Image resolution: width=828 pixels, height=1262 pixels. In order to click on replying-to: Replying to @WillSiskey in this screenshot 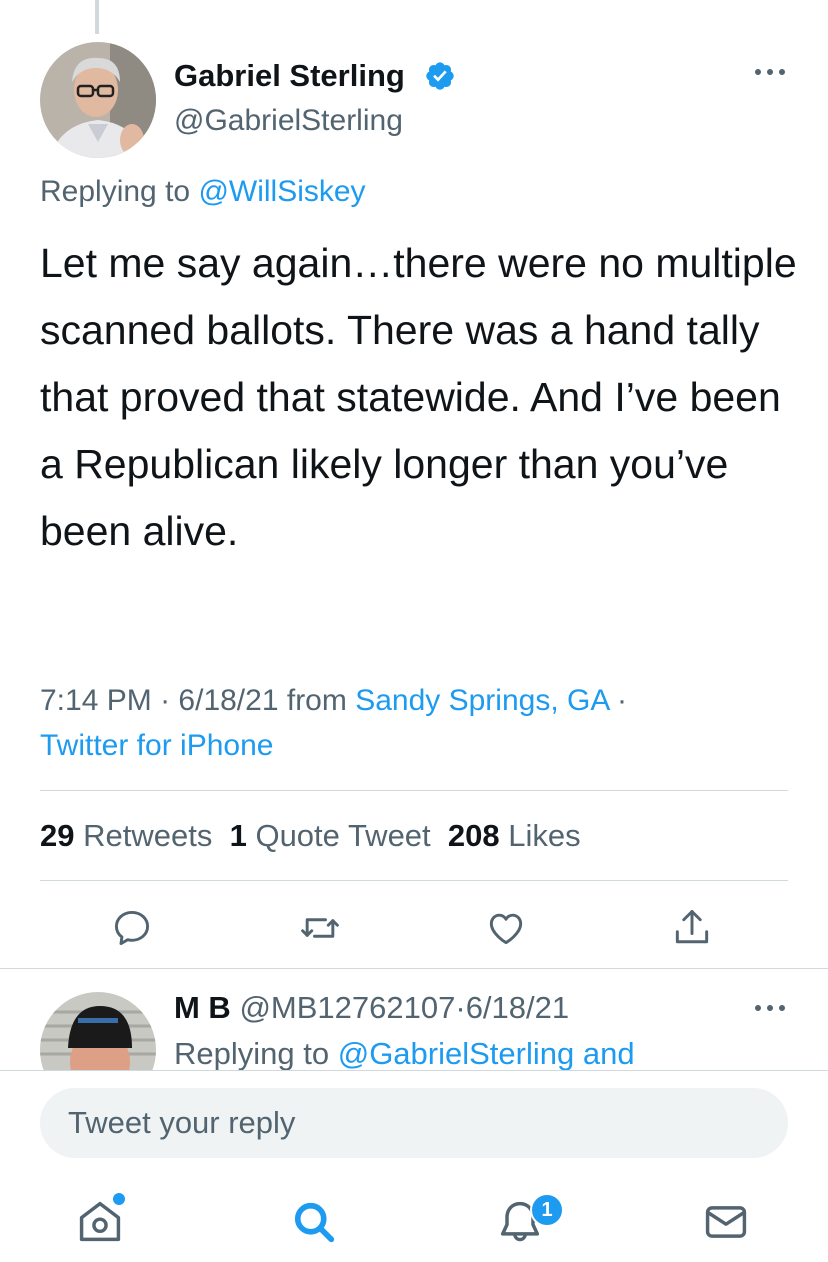, I will do `click(203, 192)`.